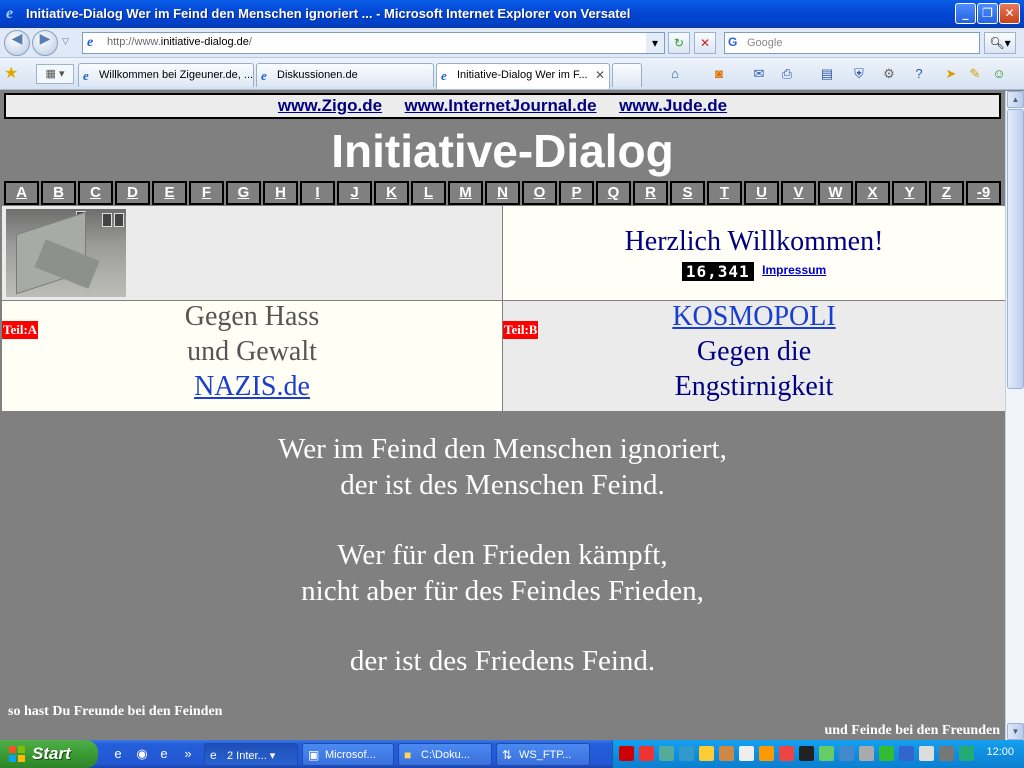  I want to click on nazis-link: NAZIS.de, so click(252, 386).